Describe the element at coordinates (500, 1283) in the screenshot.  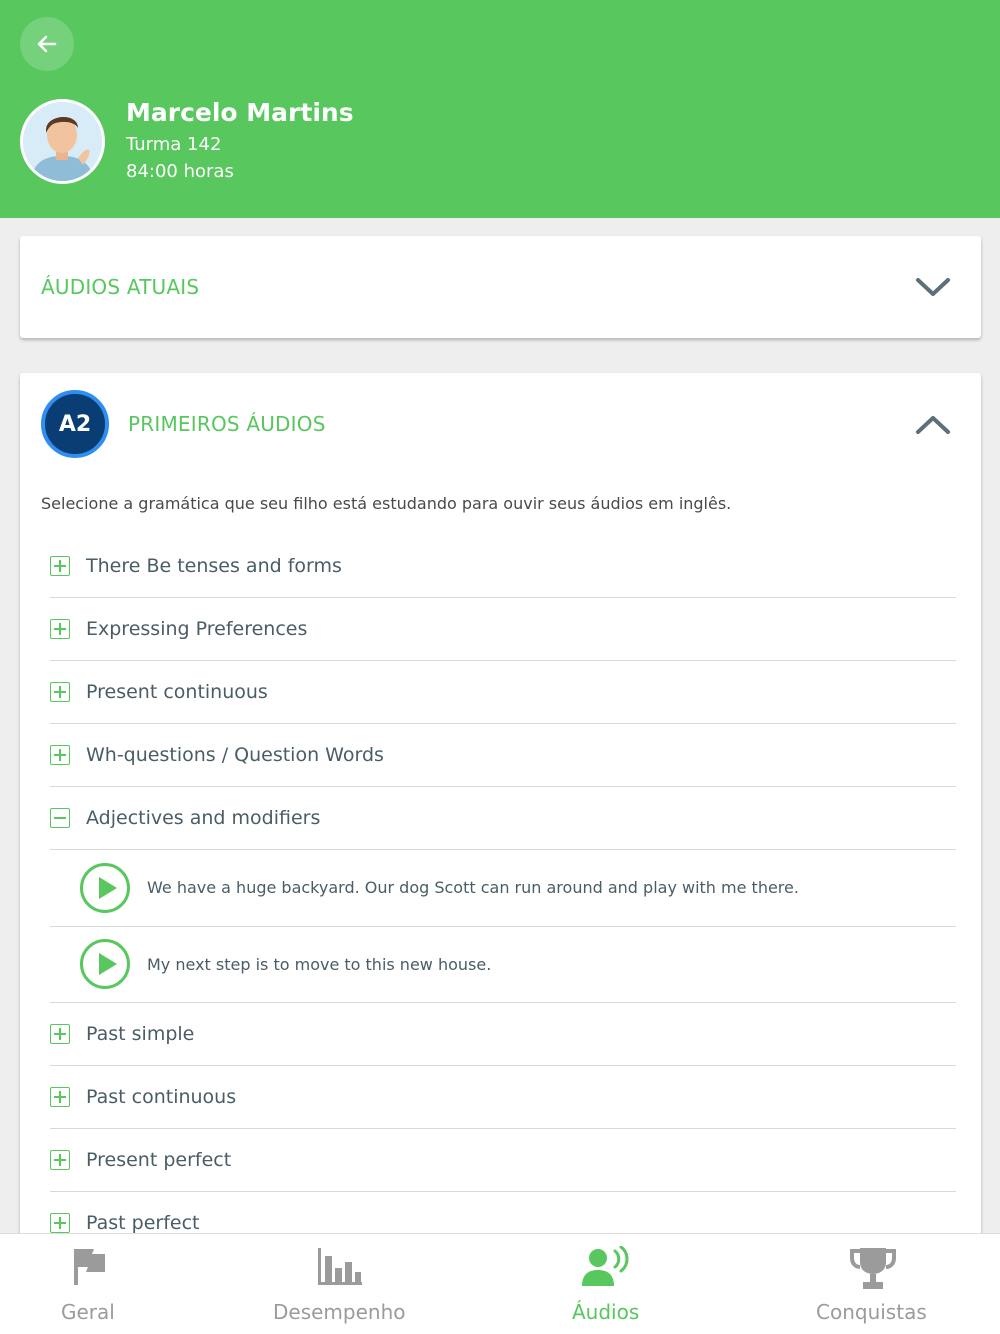
I see `bottom-tab-bar: Geral Desempenho Áudios Conquistas` at that location.